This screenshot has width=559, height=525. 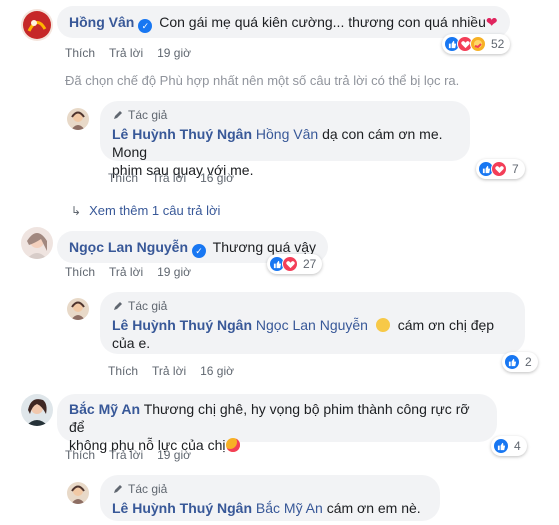 I want to click on mention-link: Ngọc Lan Nguyễn, so click(x=312, y=325).